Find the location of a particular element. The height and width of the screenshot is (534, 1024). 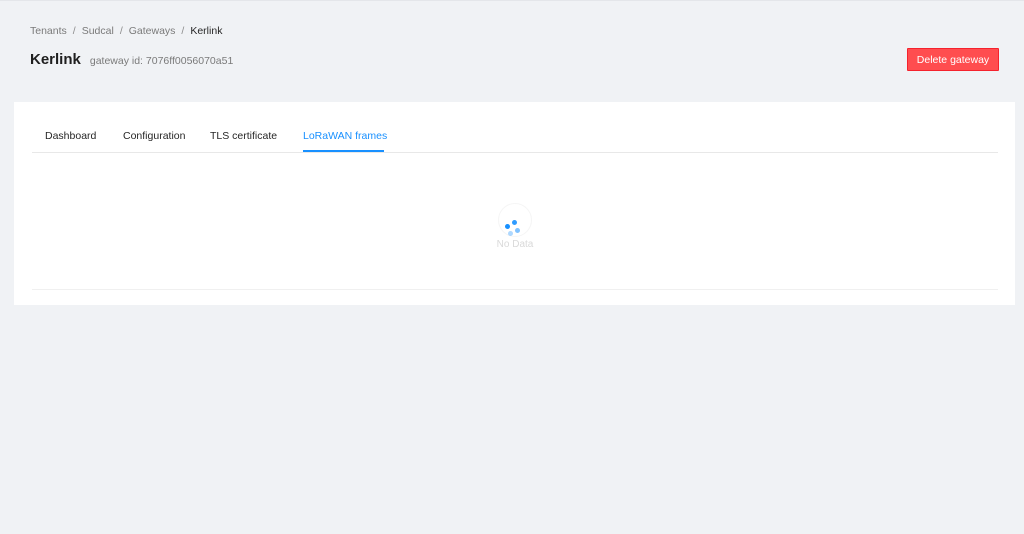

title-row: Kerlink gateway id: 7076ff0056070a51 is located at coordinates (131, 59).